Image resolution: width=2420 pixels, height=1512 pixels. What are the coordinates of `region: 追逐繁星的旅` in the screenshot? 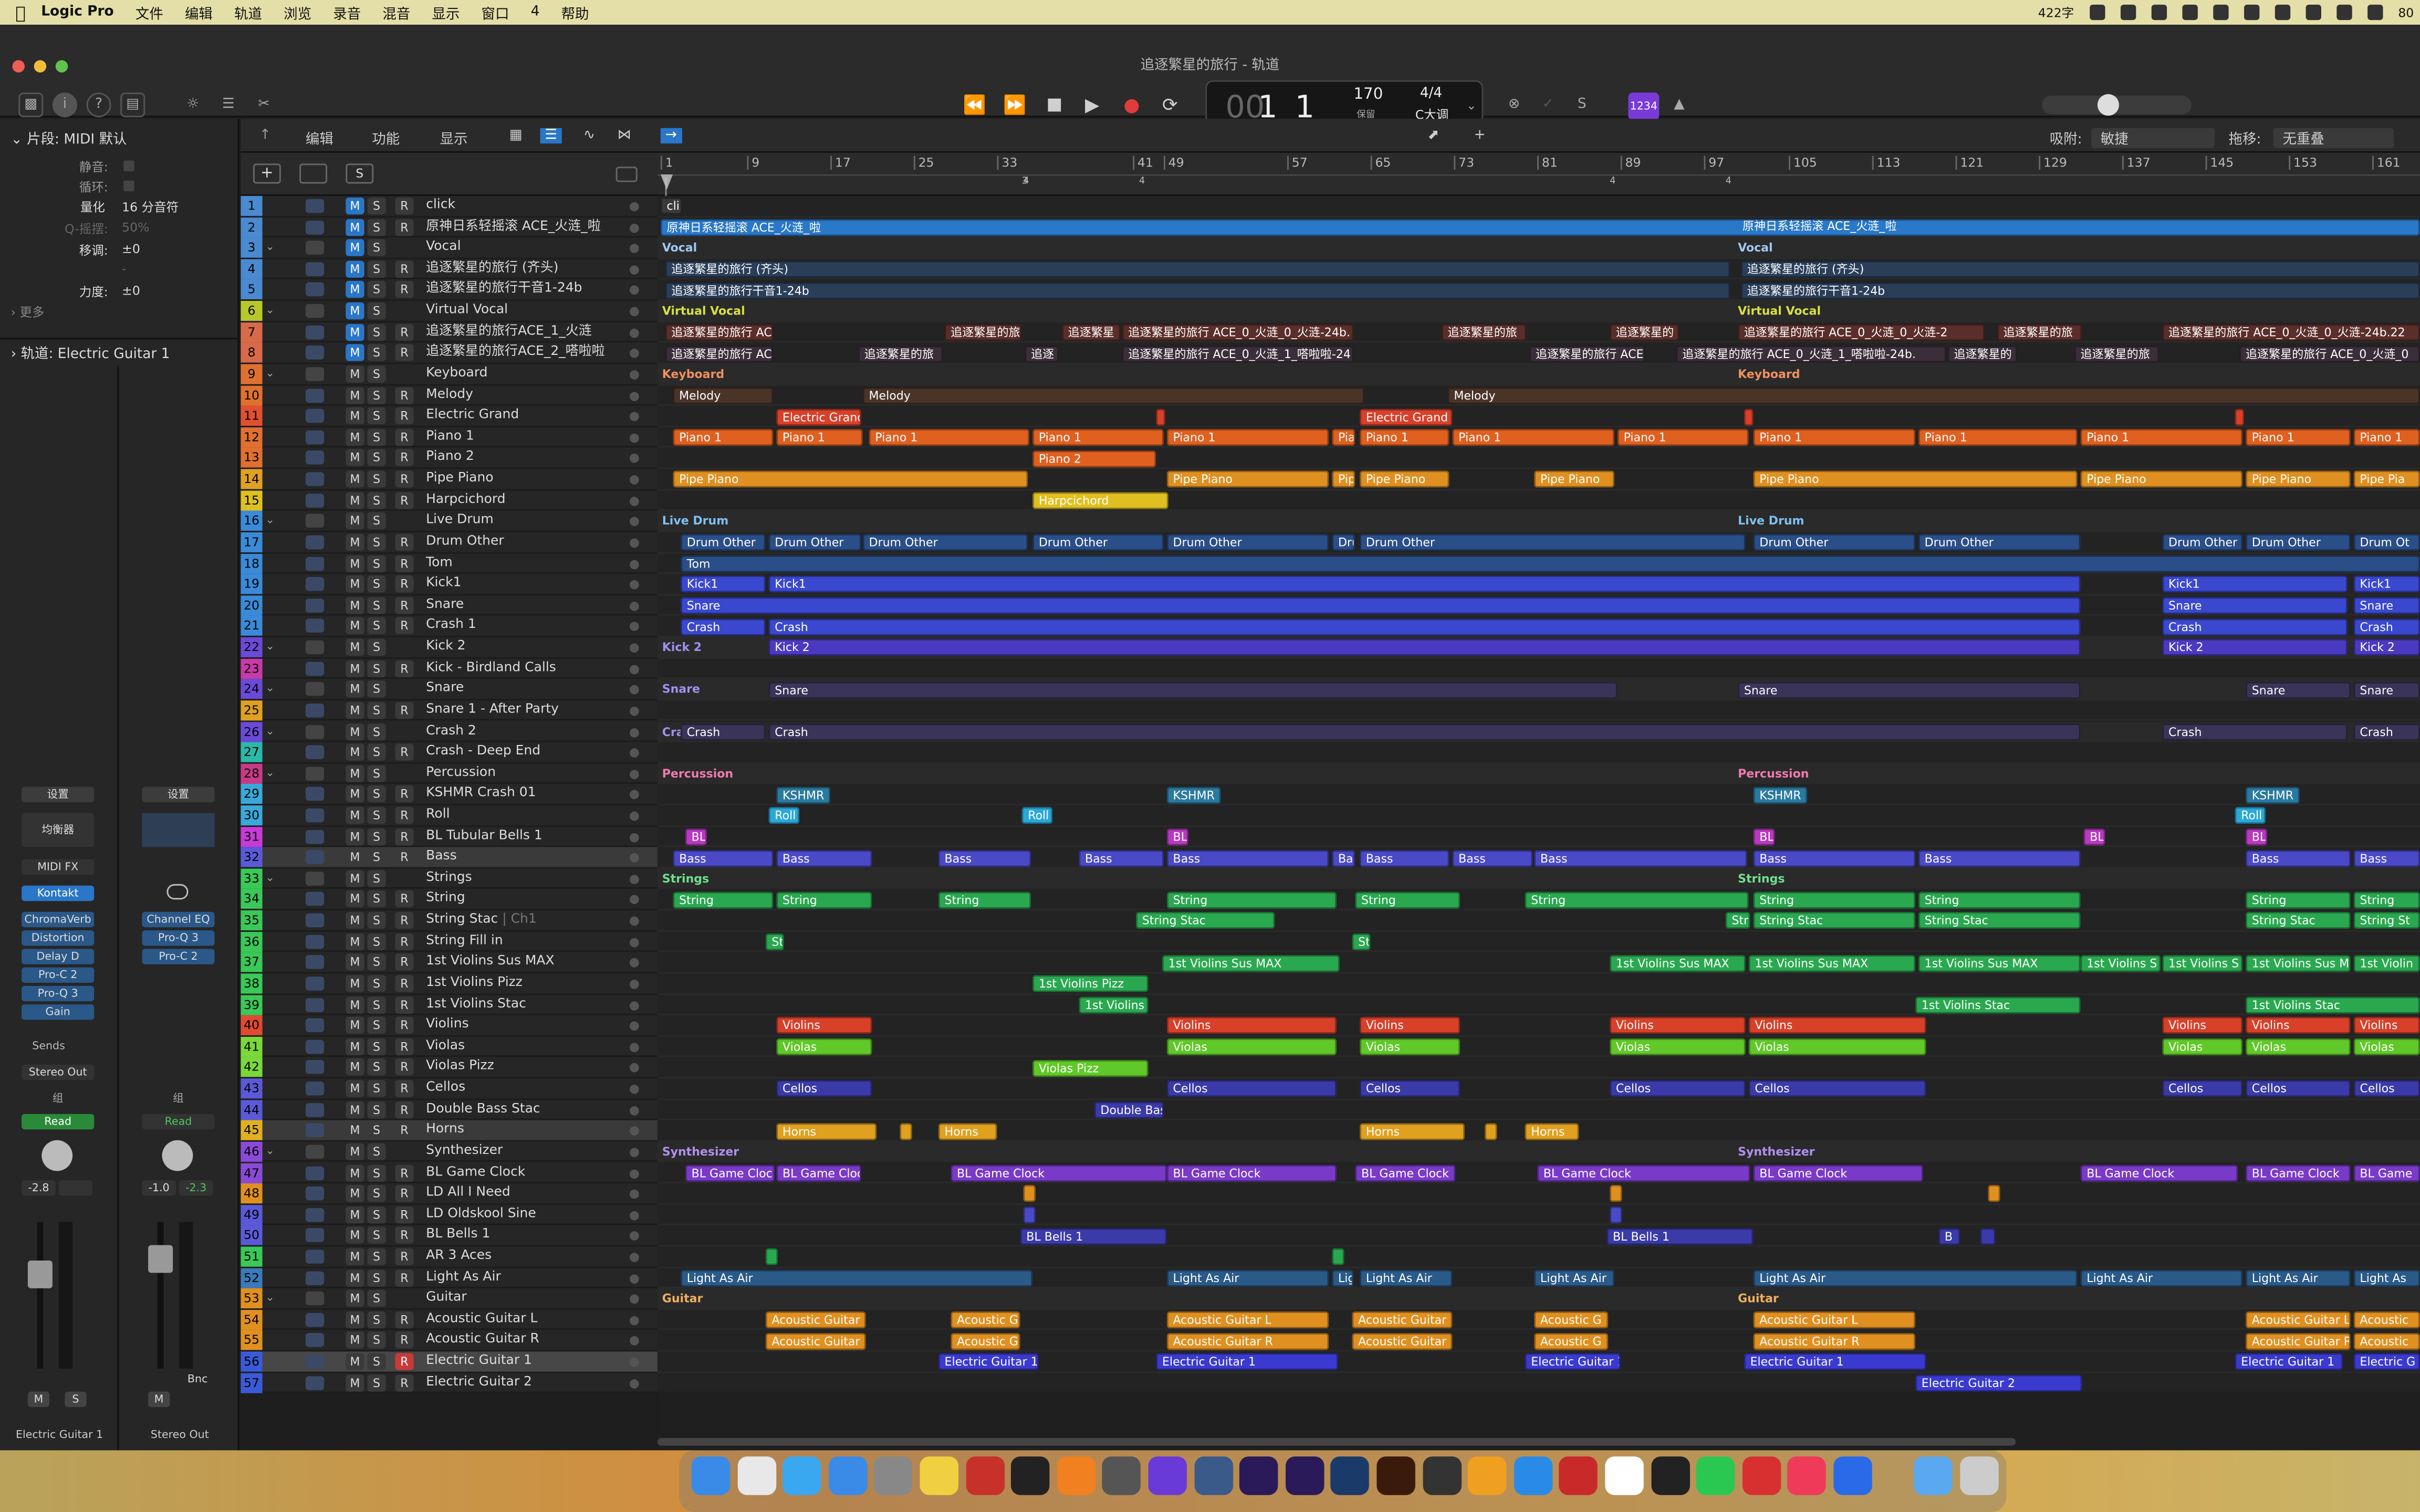 It's located at (983, 332).